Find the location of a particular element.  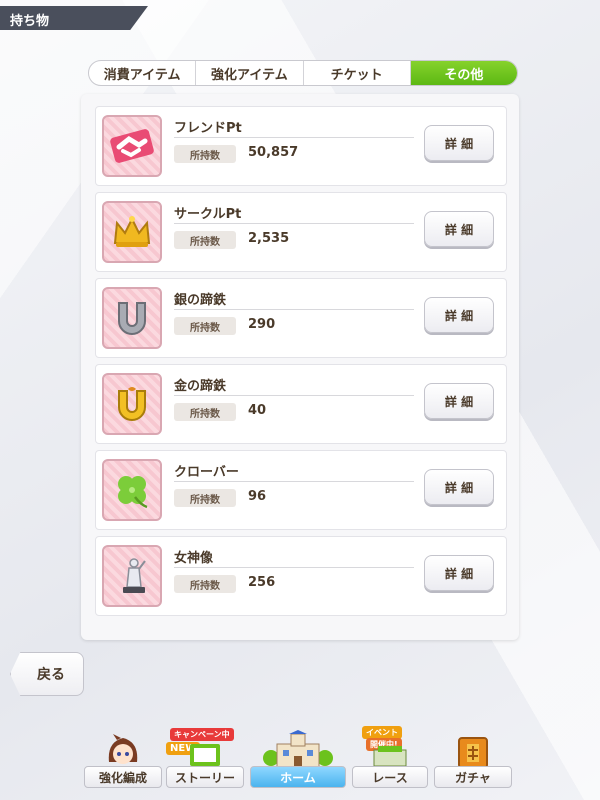

nav-label: ガチャ is located at coordinates (473, 777).